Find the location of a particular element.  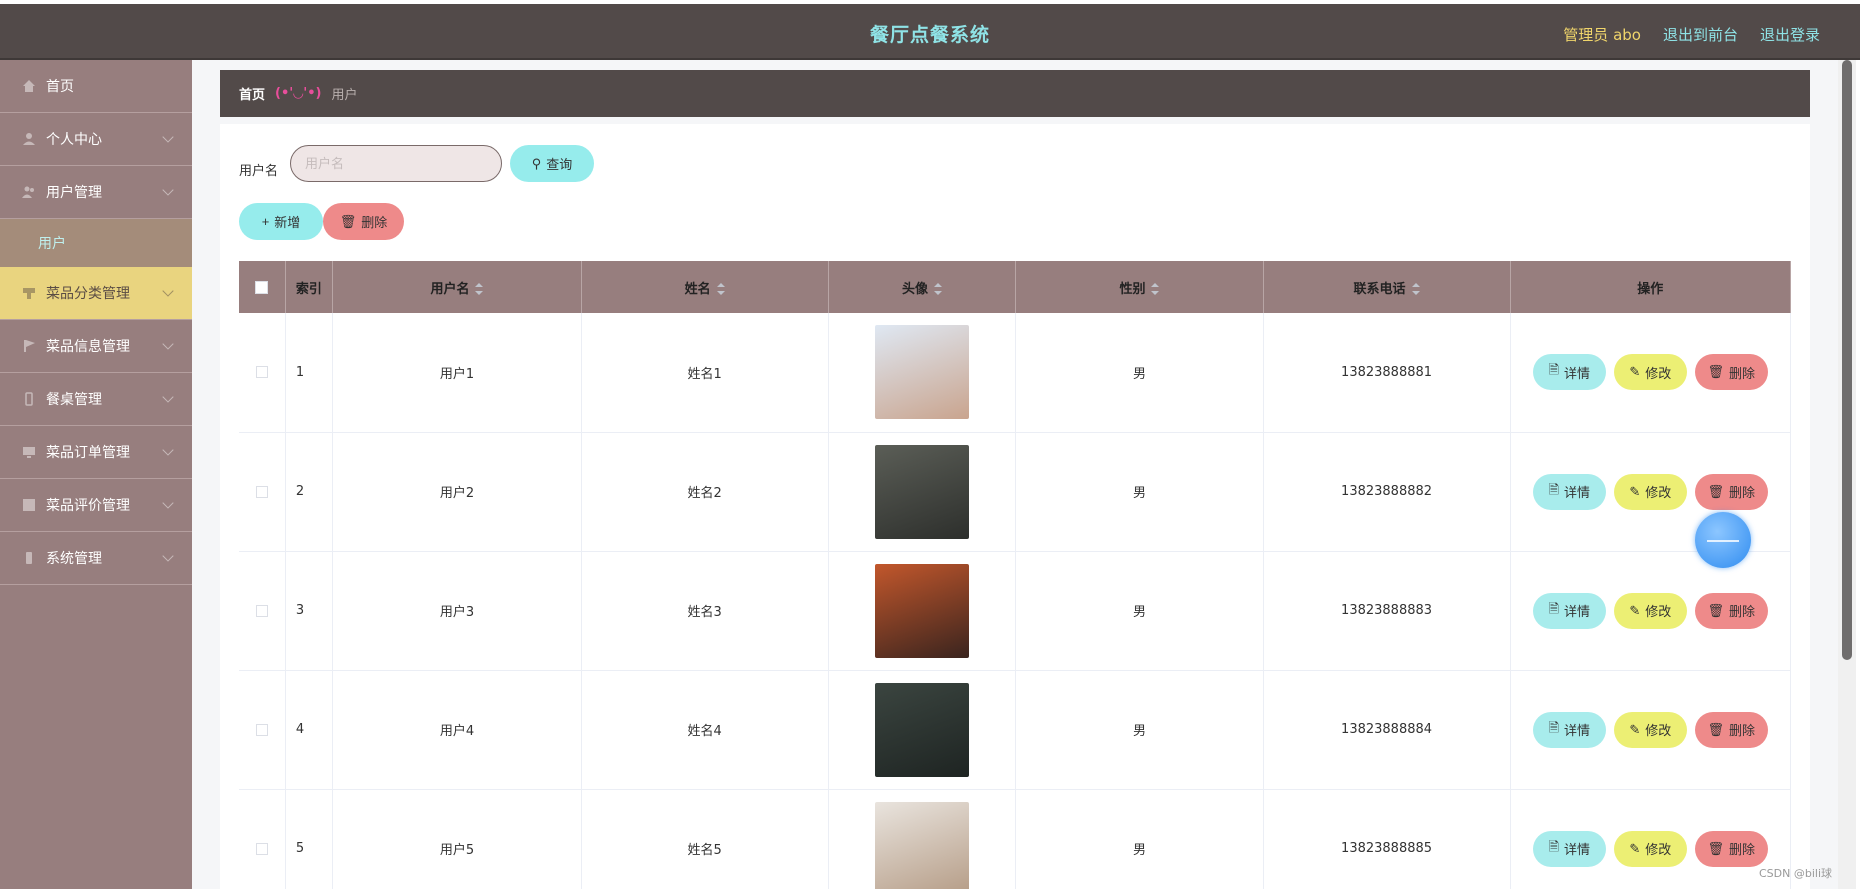

col-gender: 性别 is located at coordinates (1139, 287).